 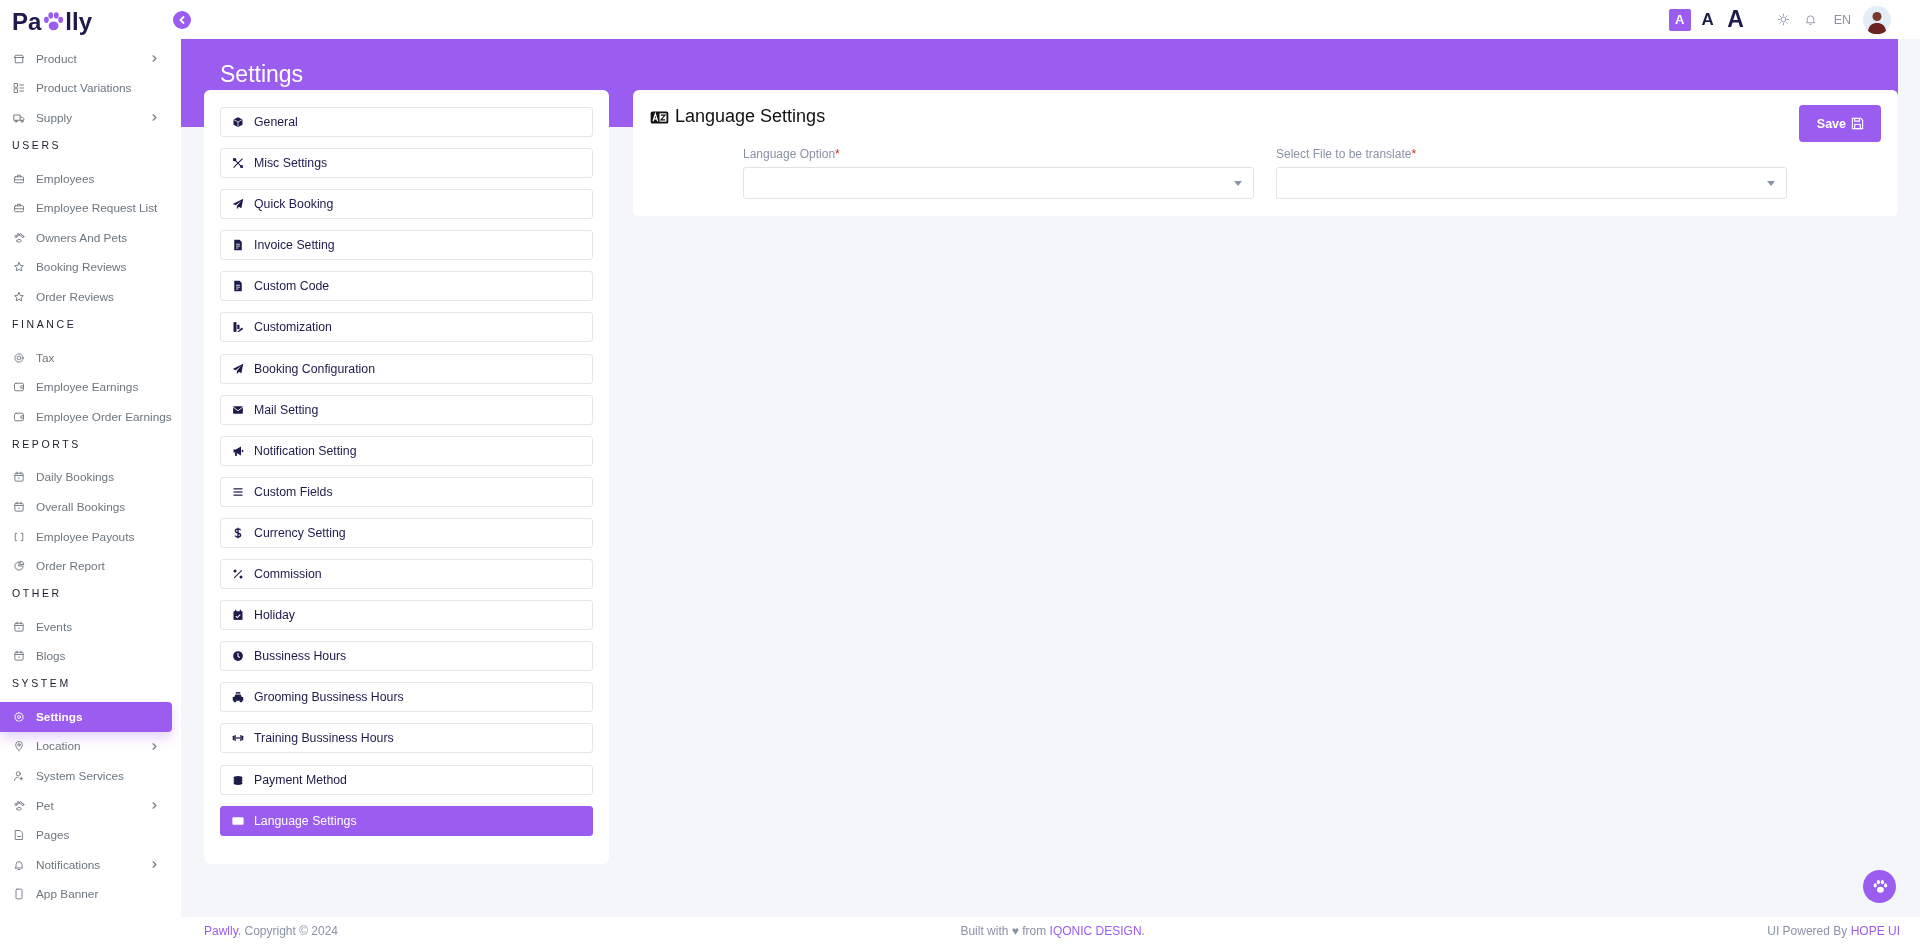 What do you see at coordinates (406, 615) in the screenshot?
I see `settings-menu-item: Holiday` at bounding box center [406, 615].